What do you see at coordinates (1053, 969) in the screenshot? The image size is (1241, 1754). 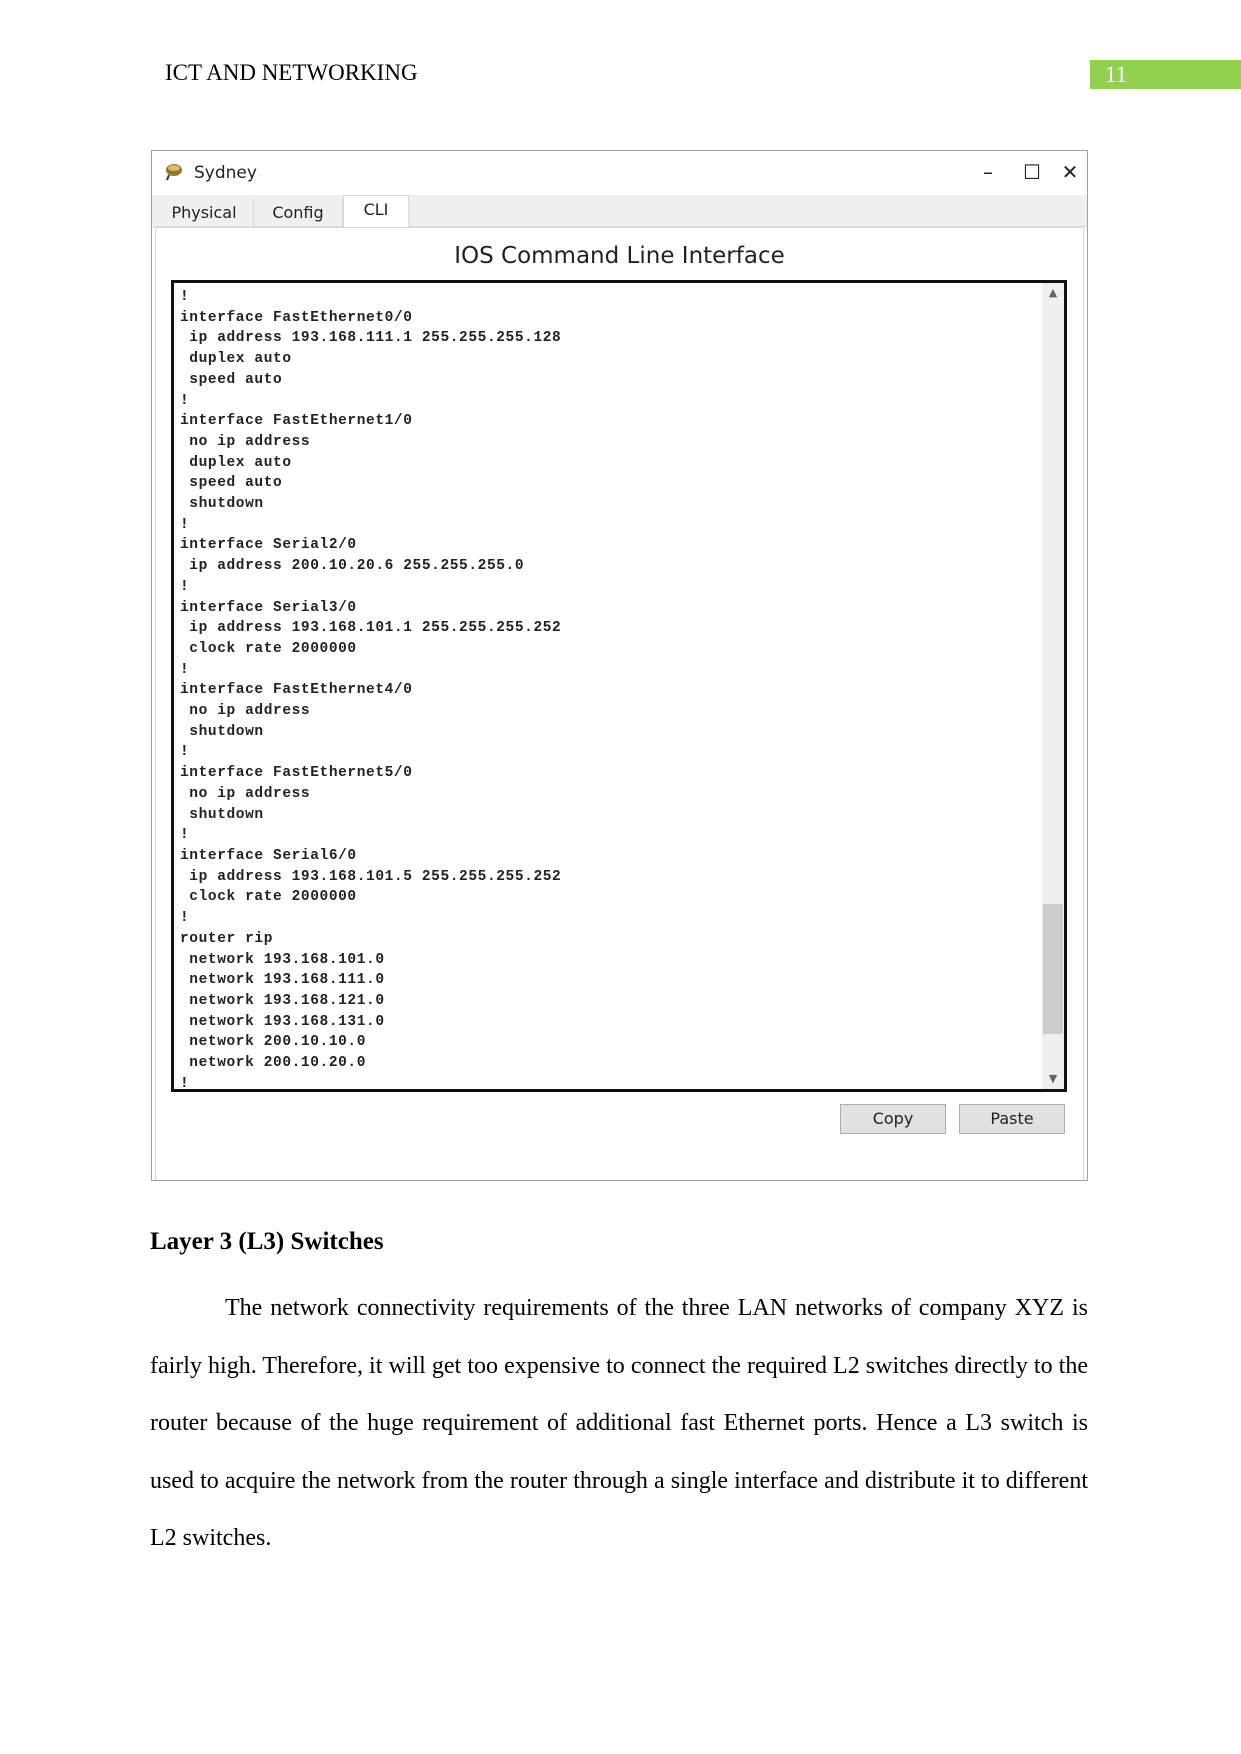 I see `scrollbar-thumb` at bounding box center [1053, 969].